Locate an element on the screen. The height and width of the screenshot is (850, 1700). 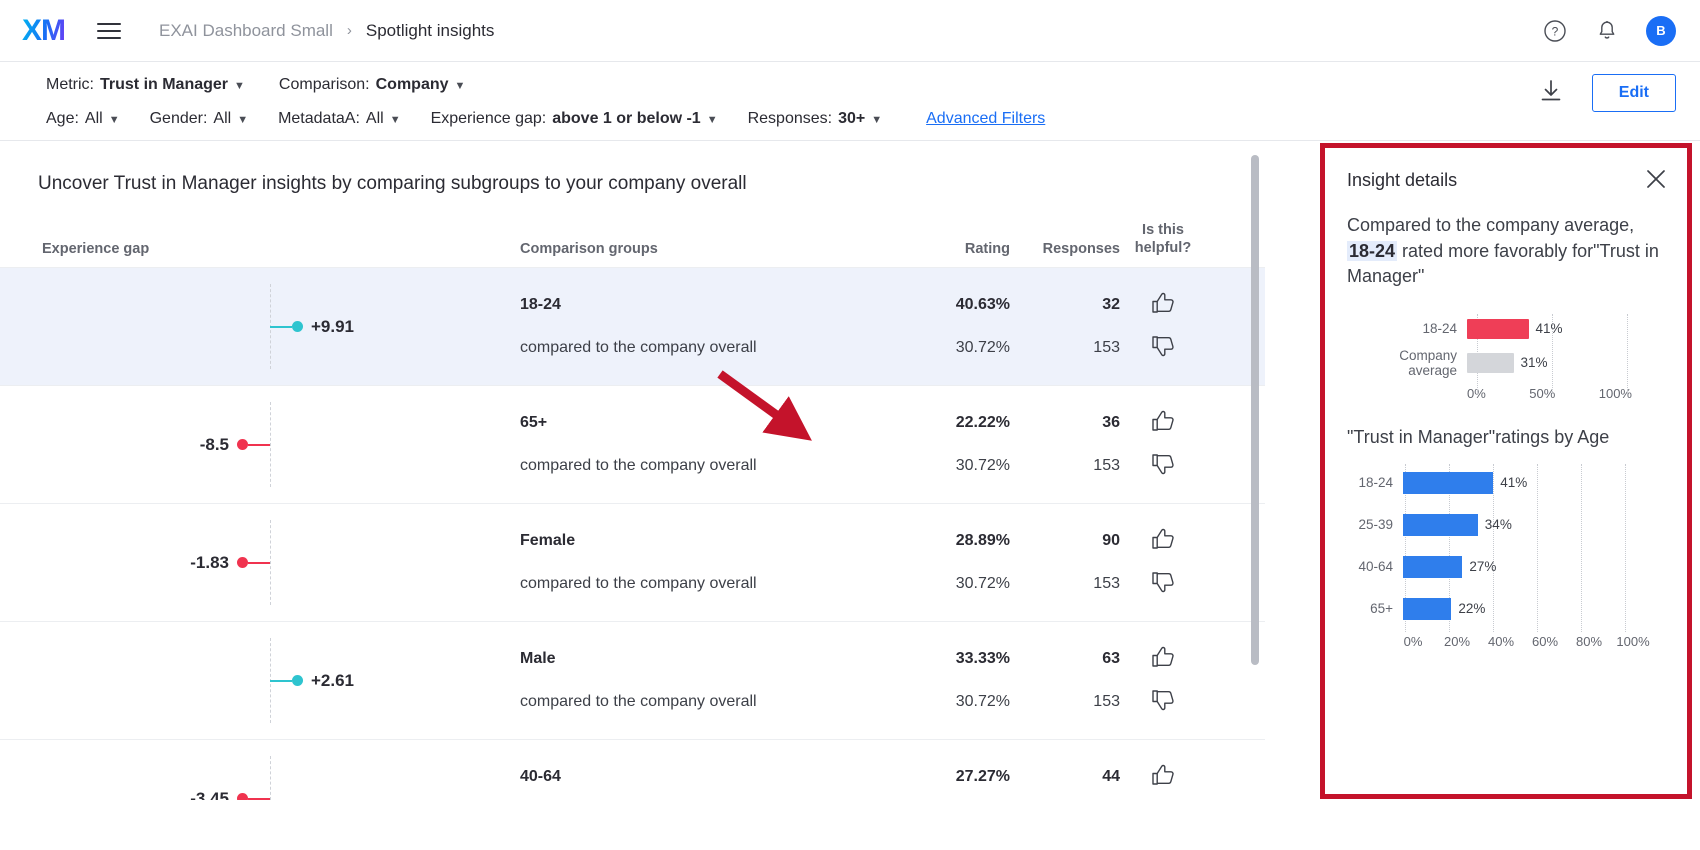
column-header-is-this-helpful: Is this helpful? is located at coordinates (1170, 239).